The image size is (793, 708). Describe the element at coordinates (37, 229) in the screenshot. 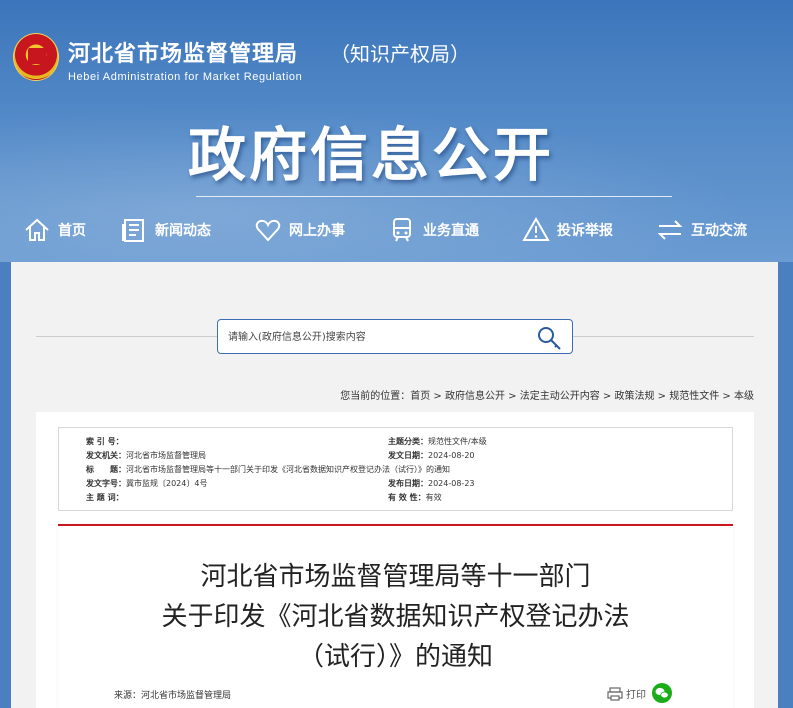

I see `home-icon` at that location.